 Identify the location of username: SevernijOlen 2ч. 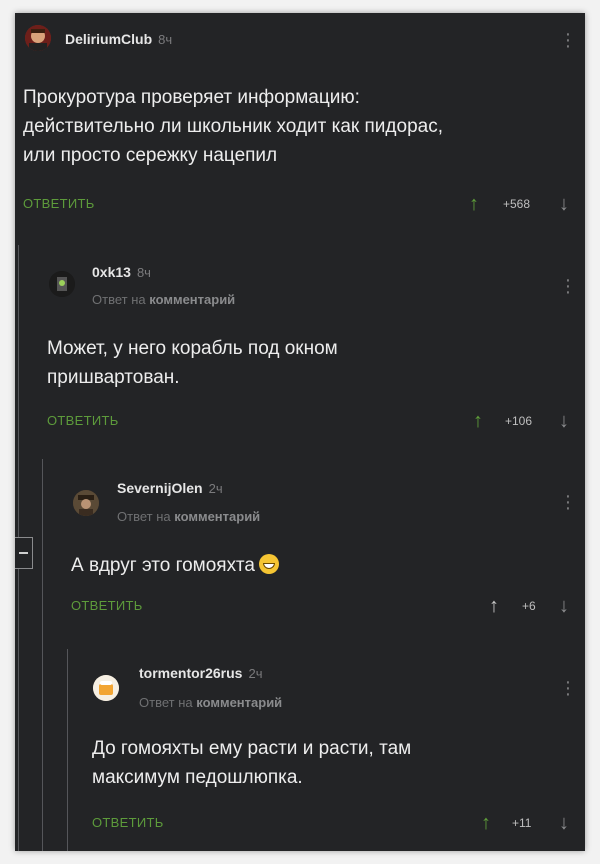
(170, 488).